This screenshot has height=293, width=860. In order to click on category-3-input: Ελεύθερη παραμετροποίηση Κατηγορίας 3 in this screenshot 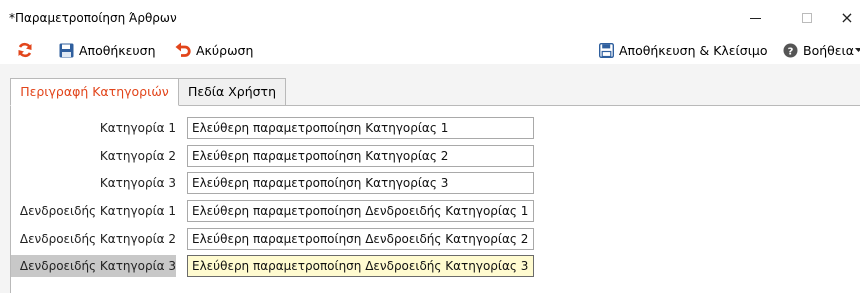, I will do `click(360, 183)`.